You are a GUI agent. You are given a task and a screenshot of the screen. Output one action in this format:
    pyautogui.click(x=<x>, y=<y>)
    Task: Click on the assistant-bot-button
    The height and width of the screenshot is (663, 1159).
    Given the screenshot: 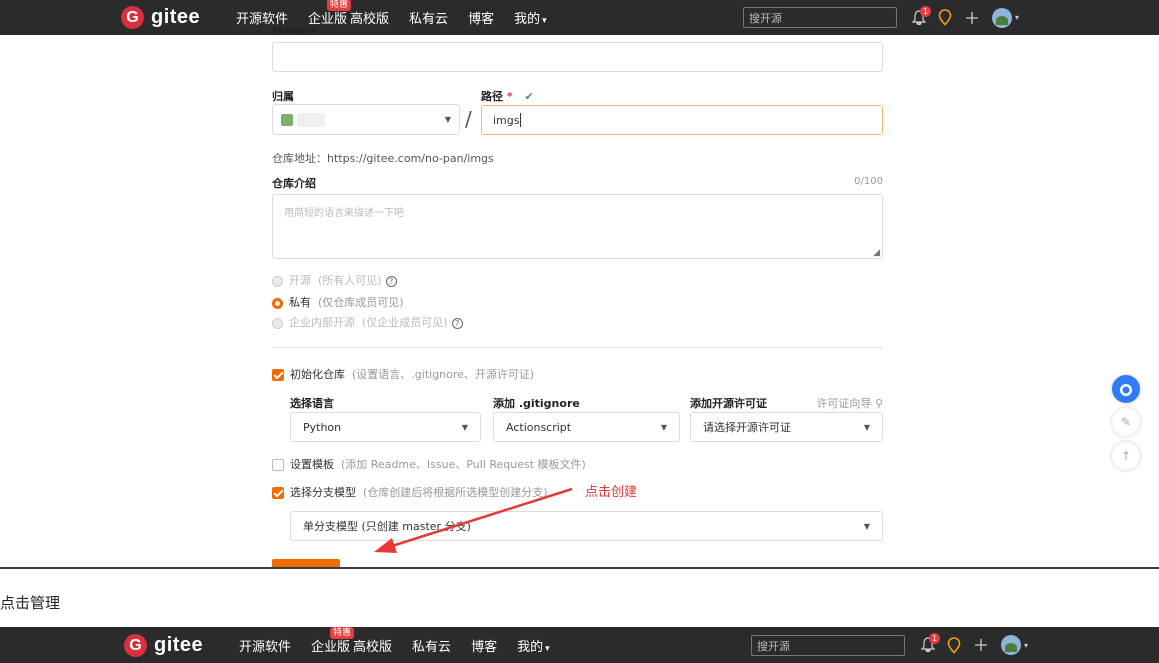 What is the action you would take?
    pyautogui.click(x=1126, y=389)
    